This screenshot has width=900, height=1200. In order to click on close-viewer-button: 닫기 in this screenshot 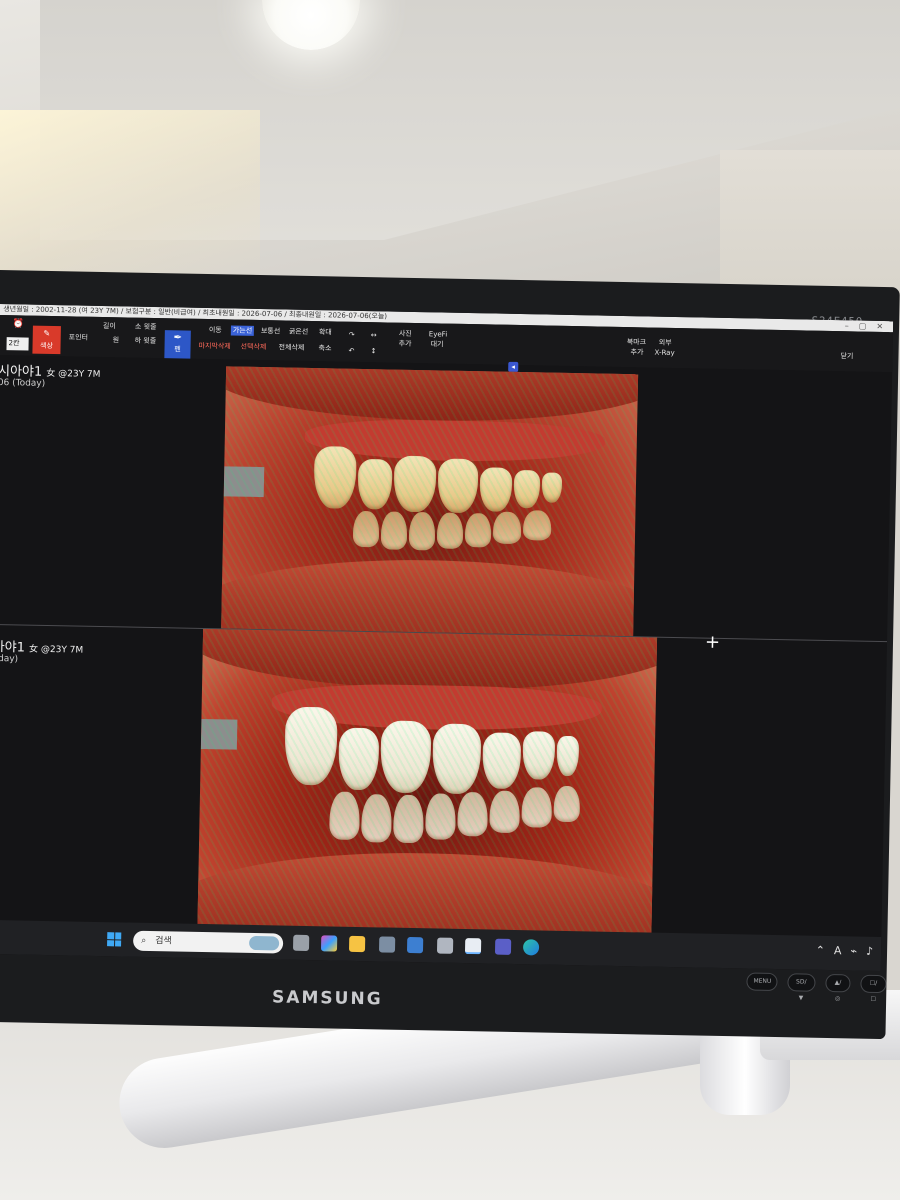, I will do `click(846, 356)`.